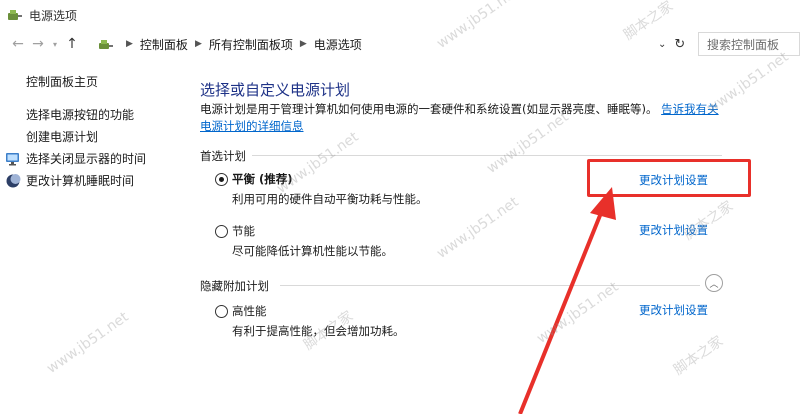 The height and width of the screenshot is (414, 800). I want to click on sidebar-item-label: 创建电源计划, so click(62, 137).